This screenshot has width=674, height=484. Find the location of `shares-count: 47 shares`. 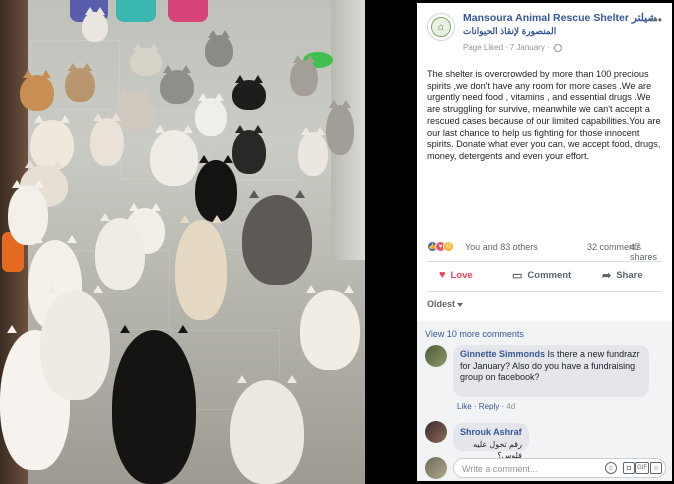

shares-count: 47 shares is located at coordinates (648, 252).